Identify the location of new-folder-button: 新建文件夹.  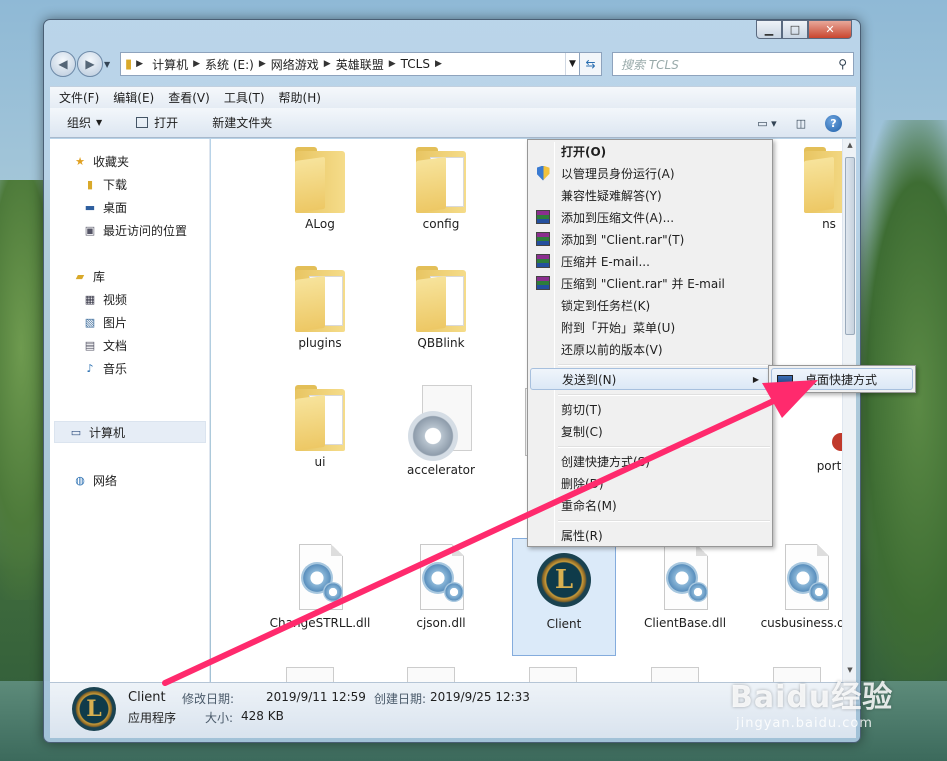
(242, 122).